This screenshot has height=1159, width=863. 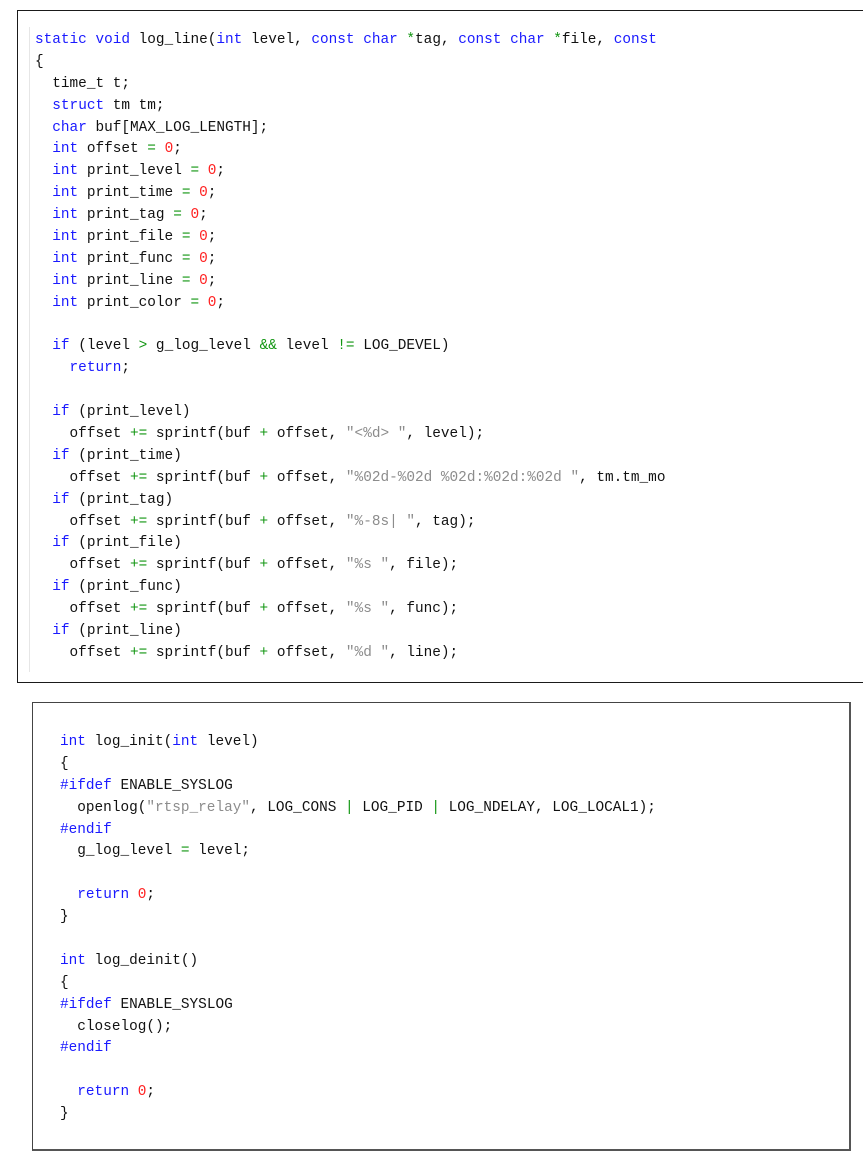 I want to click on code-text: , level);, so click(x=445, y=434).